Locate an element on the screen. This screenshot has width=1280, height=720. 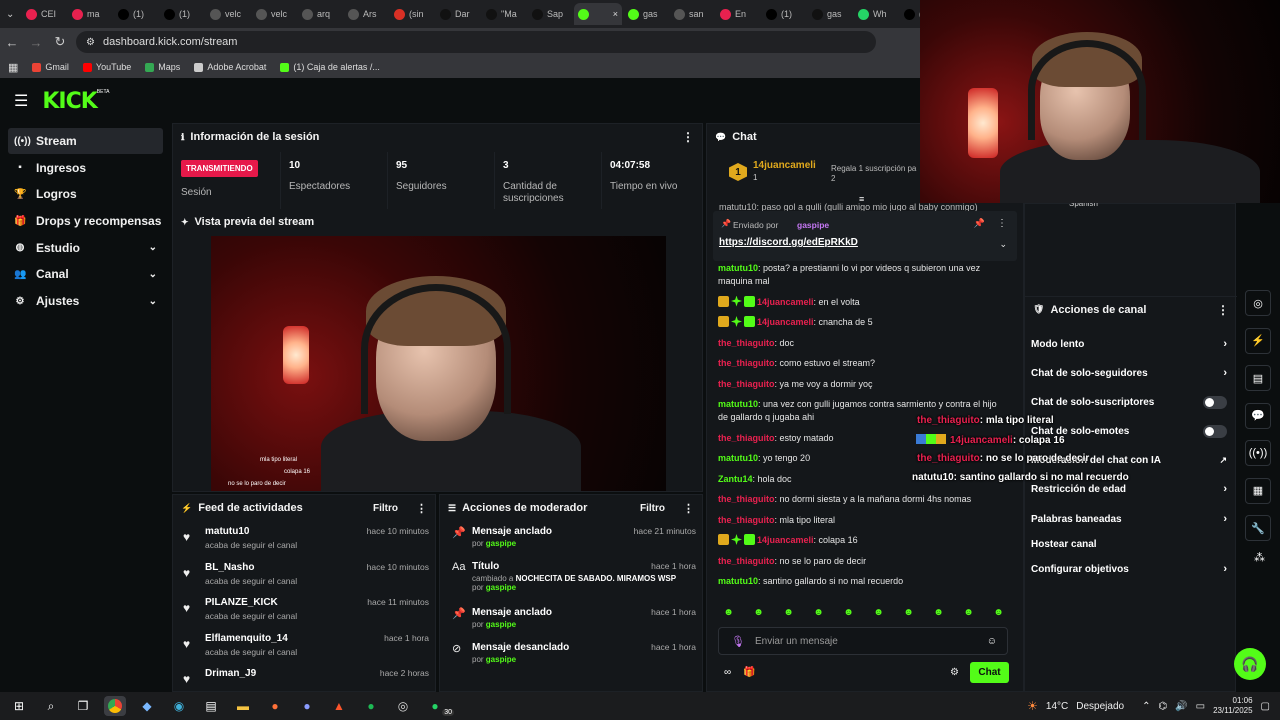
gifter-name: 14juancameli is located at coordinates (784, 165).